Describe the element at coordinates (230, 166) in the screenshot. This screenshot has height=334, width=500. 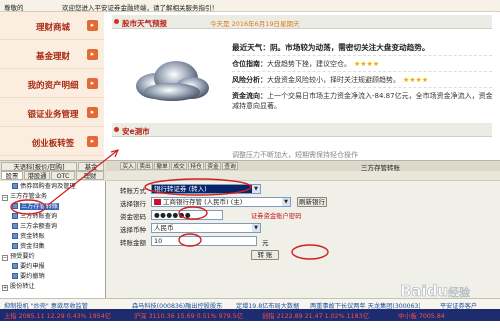
I see `tab-query: 查询` at that location.